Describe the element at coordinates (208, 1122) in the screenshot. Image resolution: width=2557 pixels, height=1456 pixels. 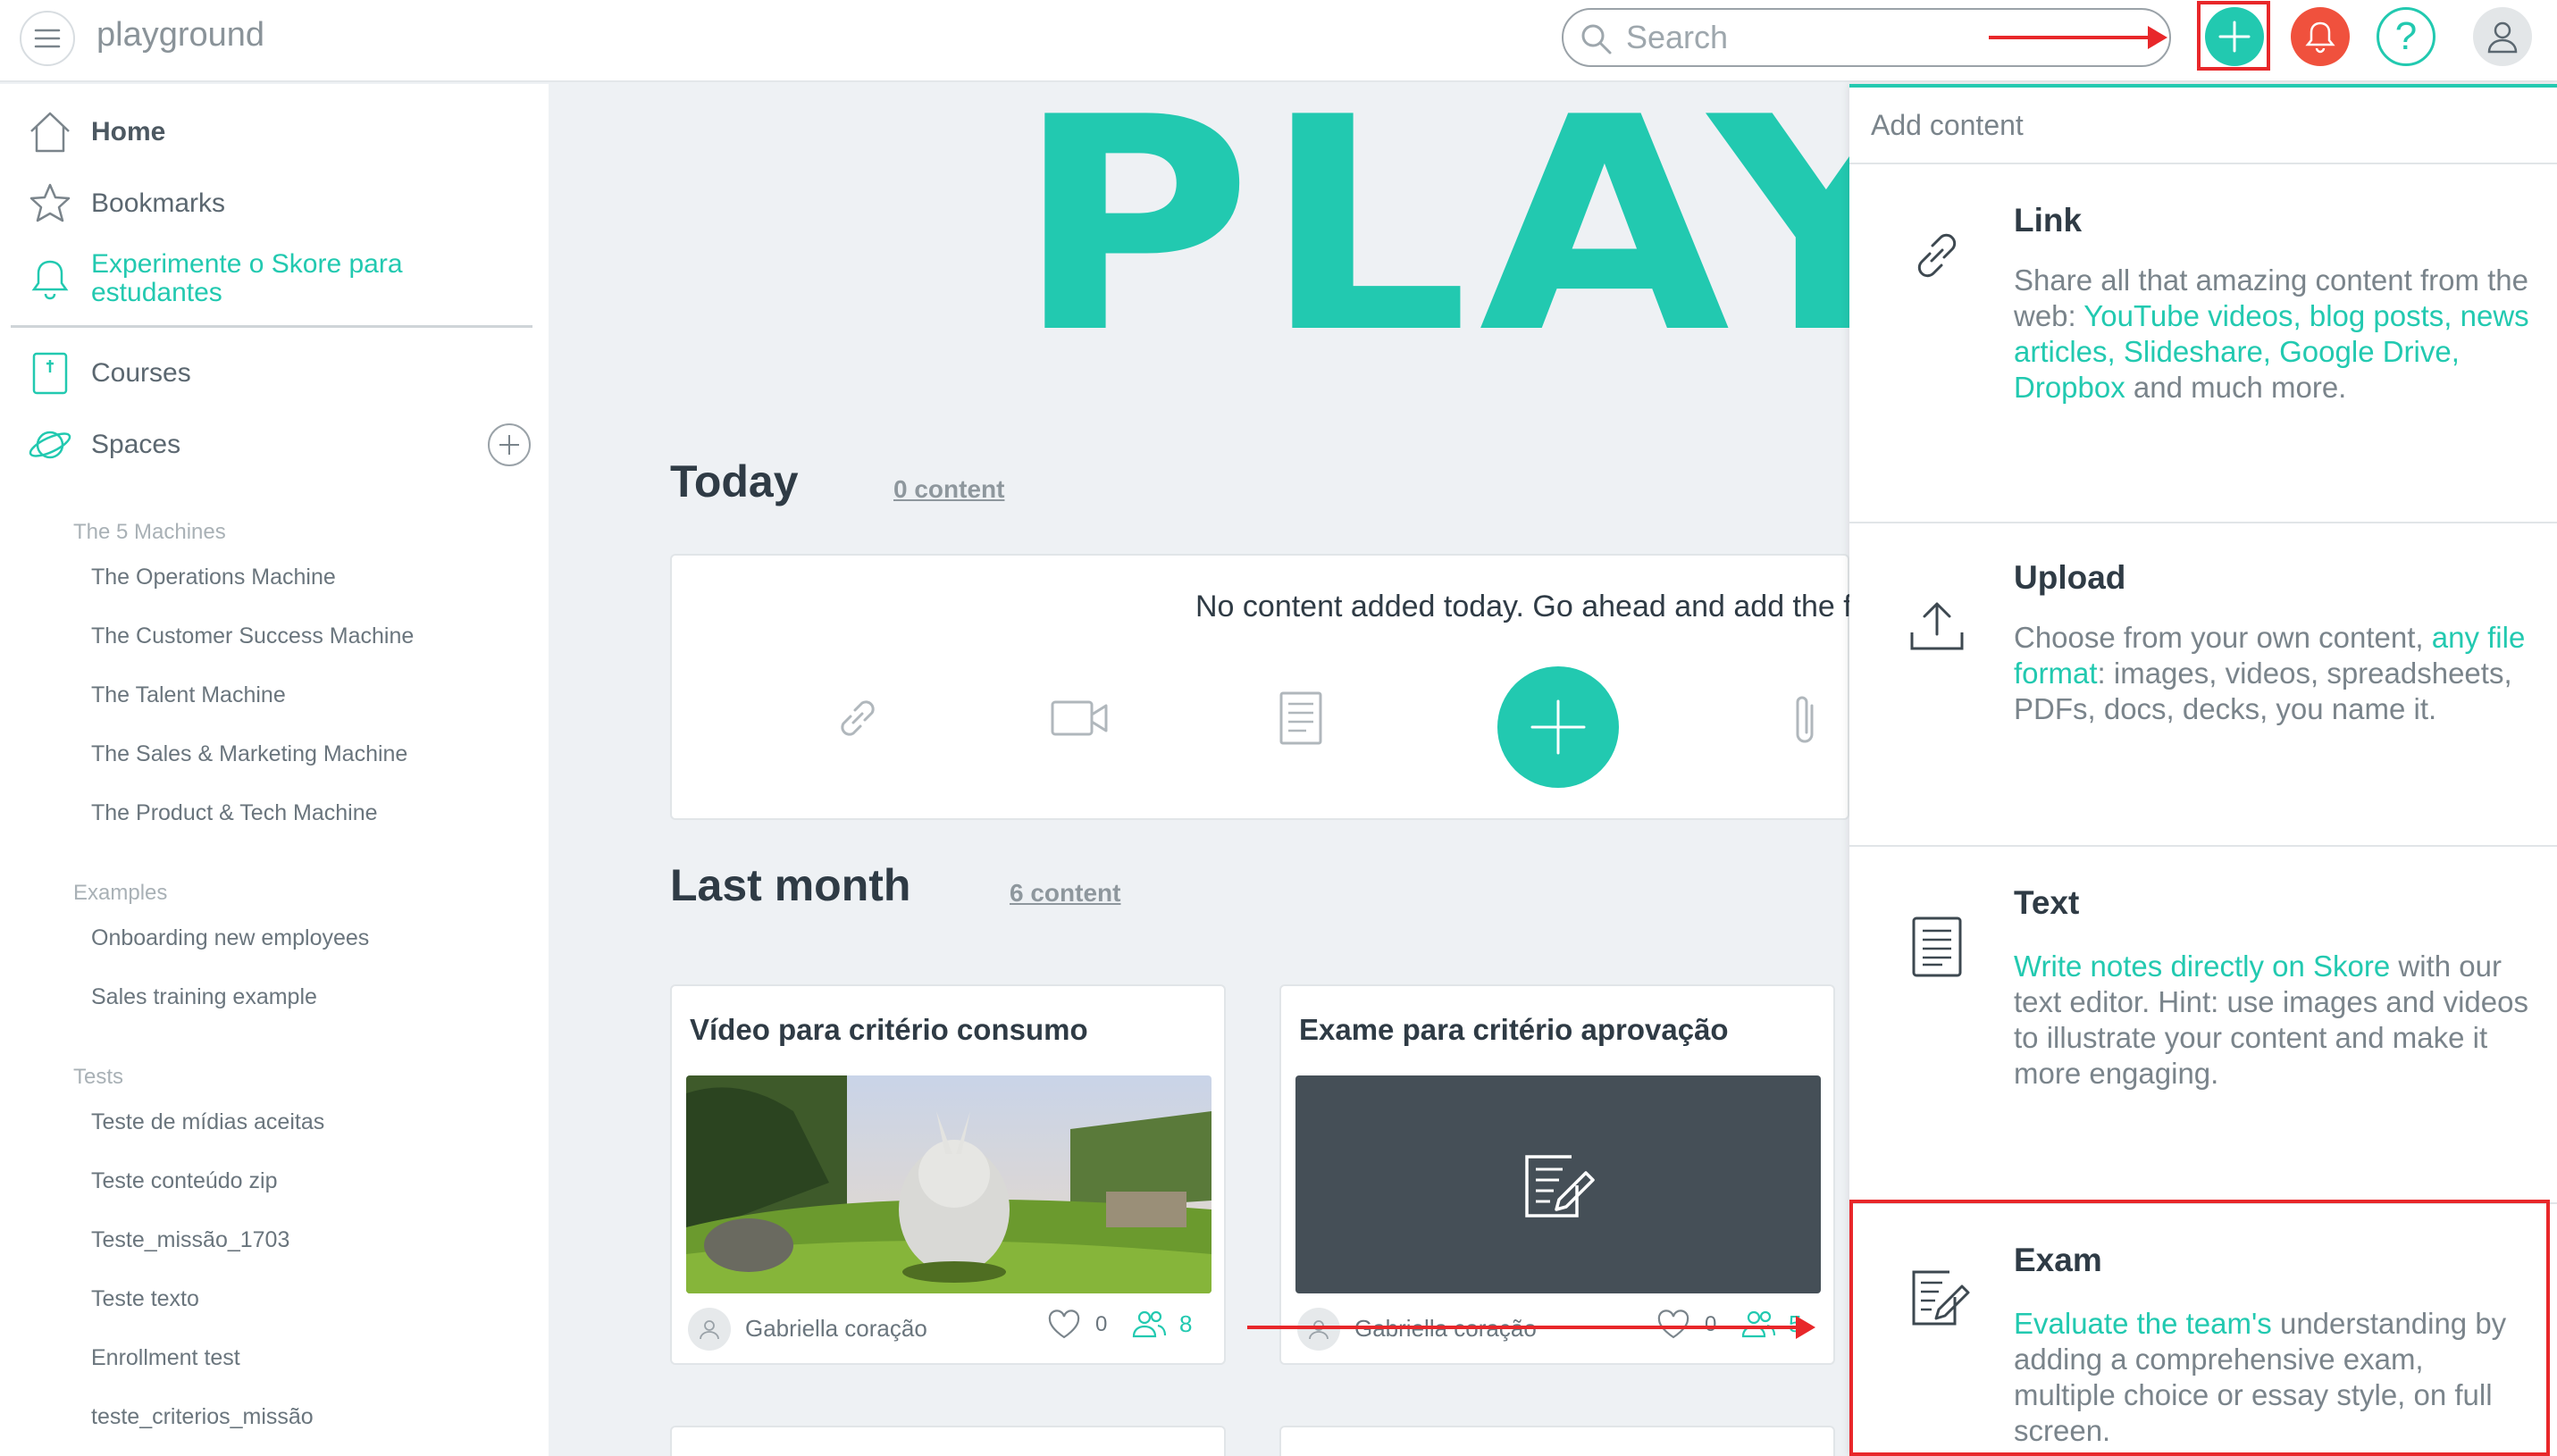
I see `space-item: Teste de mídias aceitas` at that location.